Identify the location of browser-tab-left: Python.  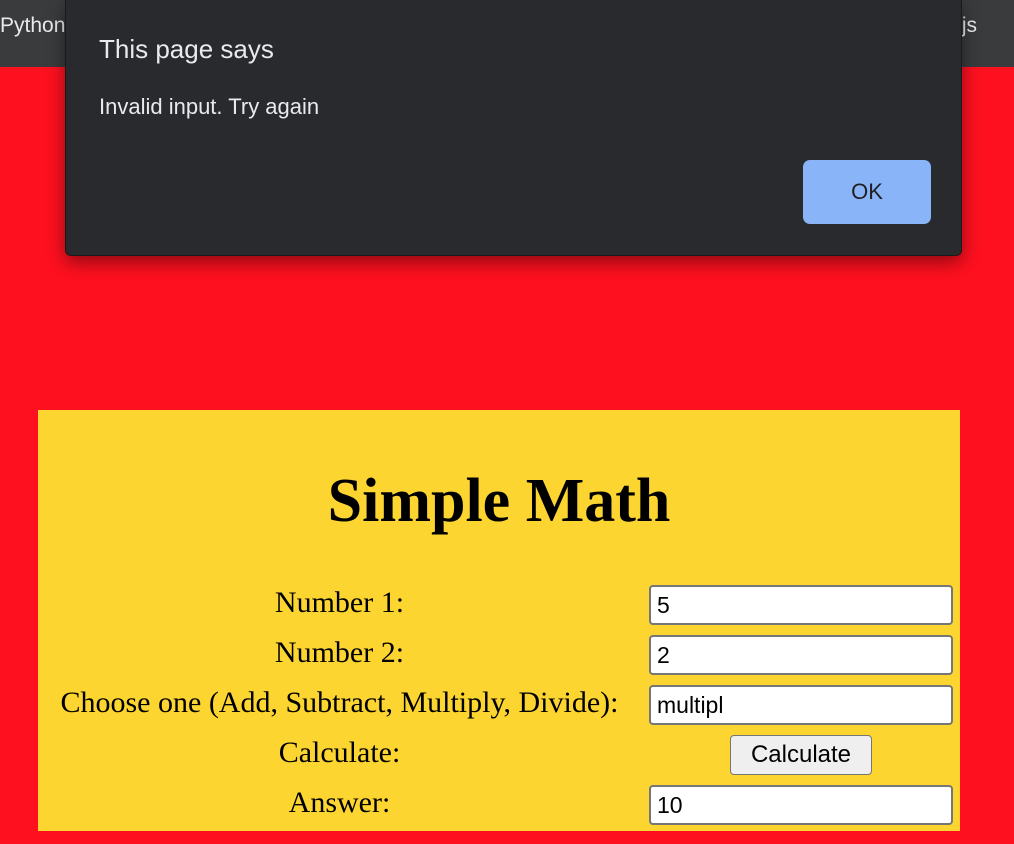
(32, 26).